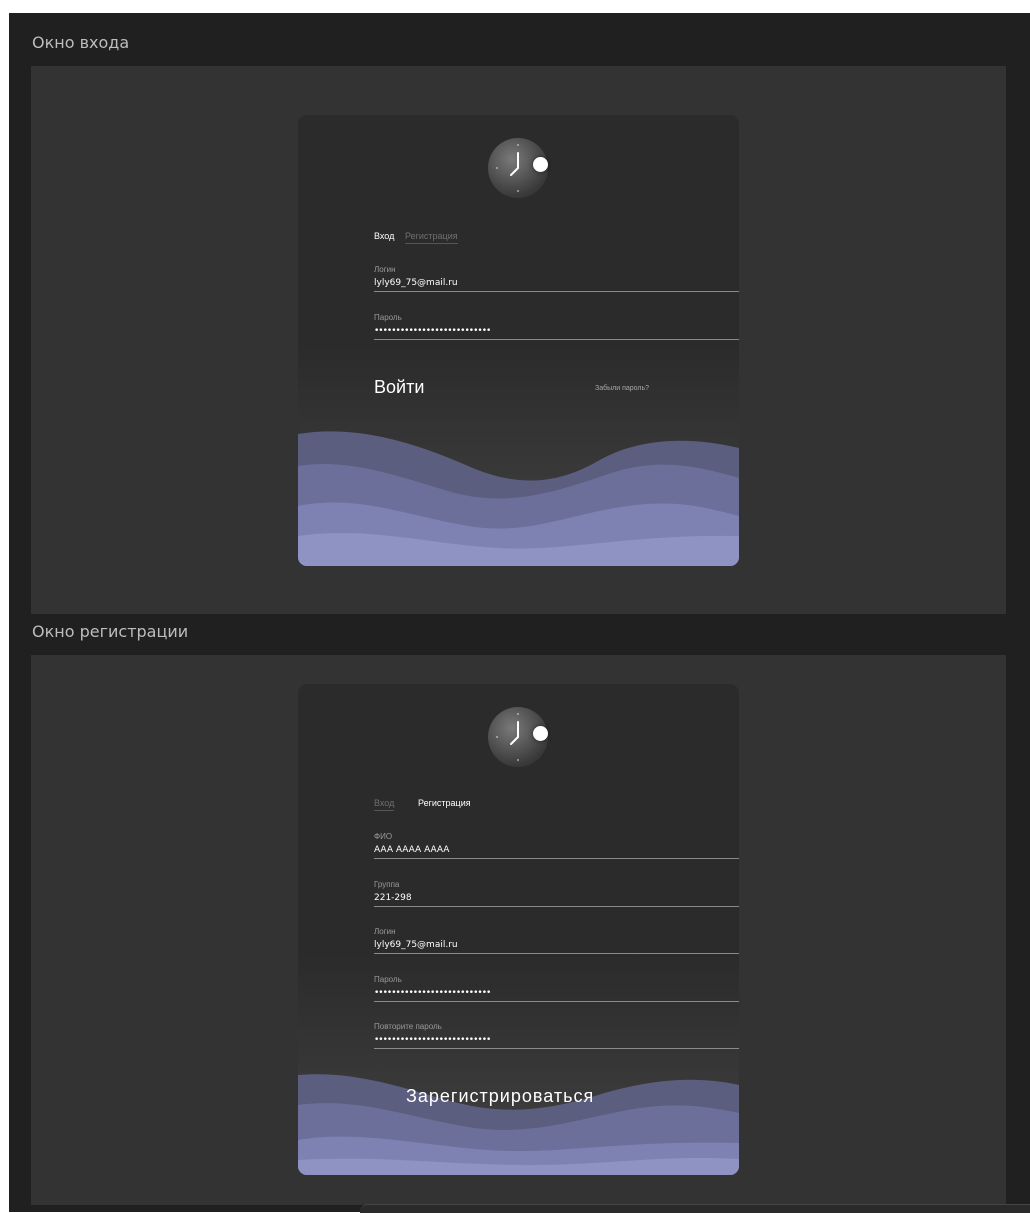 The height and width of the screenshot is (1213, 1030). Describe the element at coordinates (500, 1096) in the screenshot. I see `register-button: Зарегистрироваться` at that location.